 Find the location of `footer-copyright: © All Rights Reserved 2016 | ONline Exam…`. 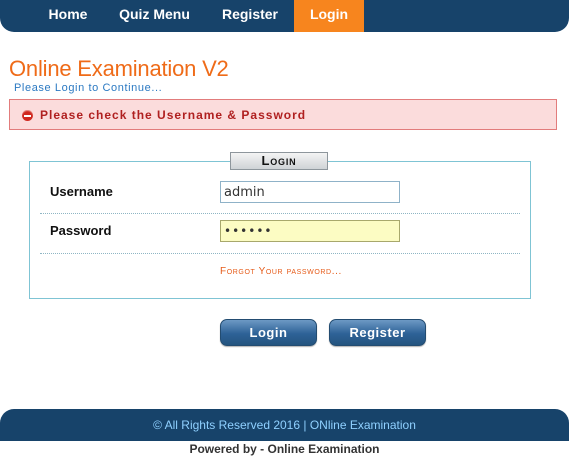

footer-copyright: © All Rights Reserved 2016 | ONline Exam… is located at coordinates (284, 425).